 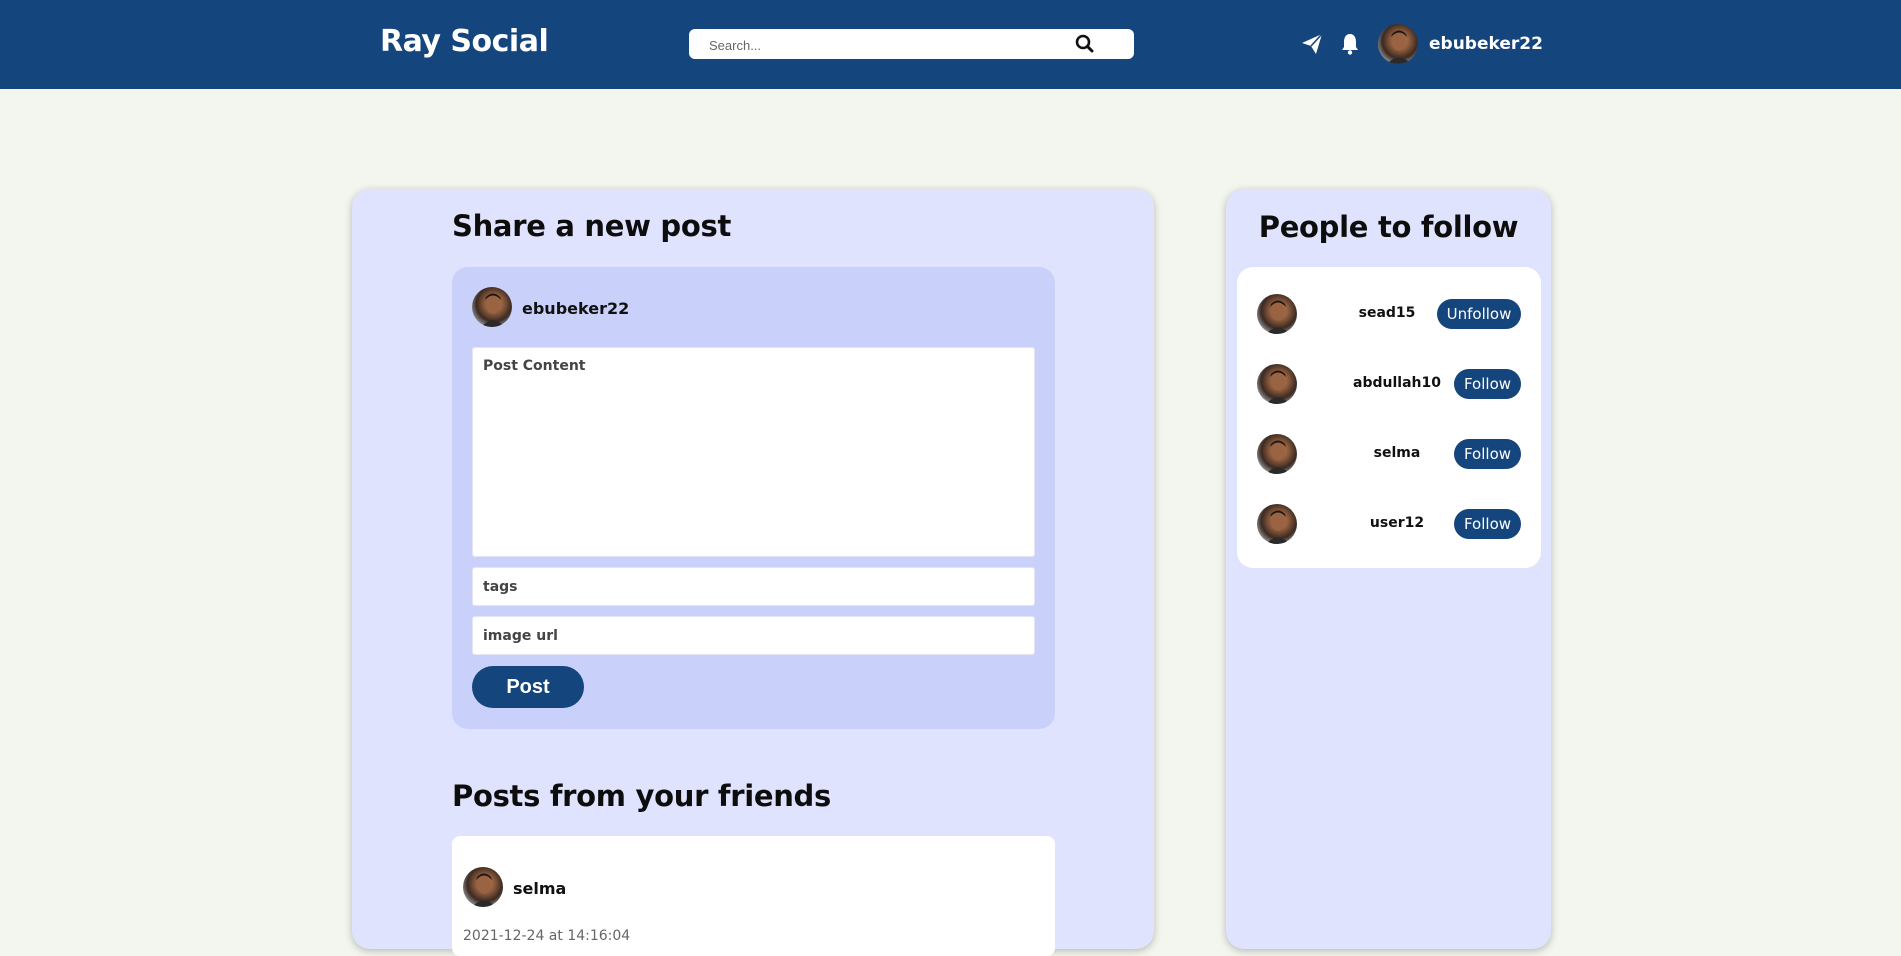 What do you see at coordinates (1397, 523) in the screenshot?
I see `person-name: user12` at bounding box center [1397, 523].